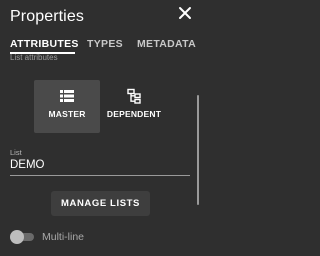 This screenshot has width=320, height=256. I want to click on list-field-label: List, so click(16, 152).